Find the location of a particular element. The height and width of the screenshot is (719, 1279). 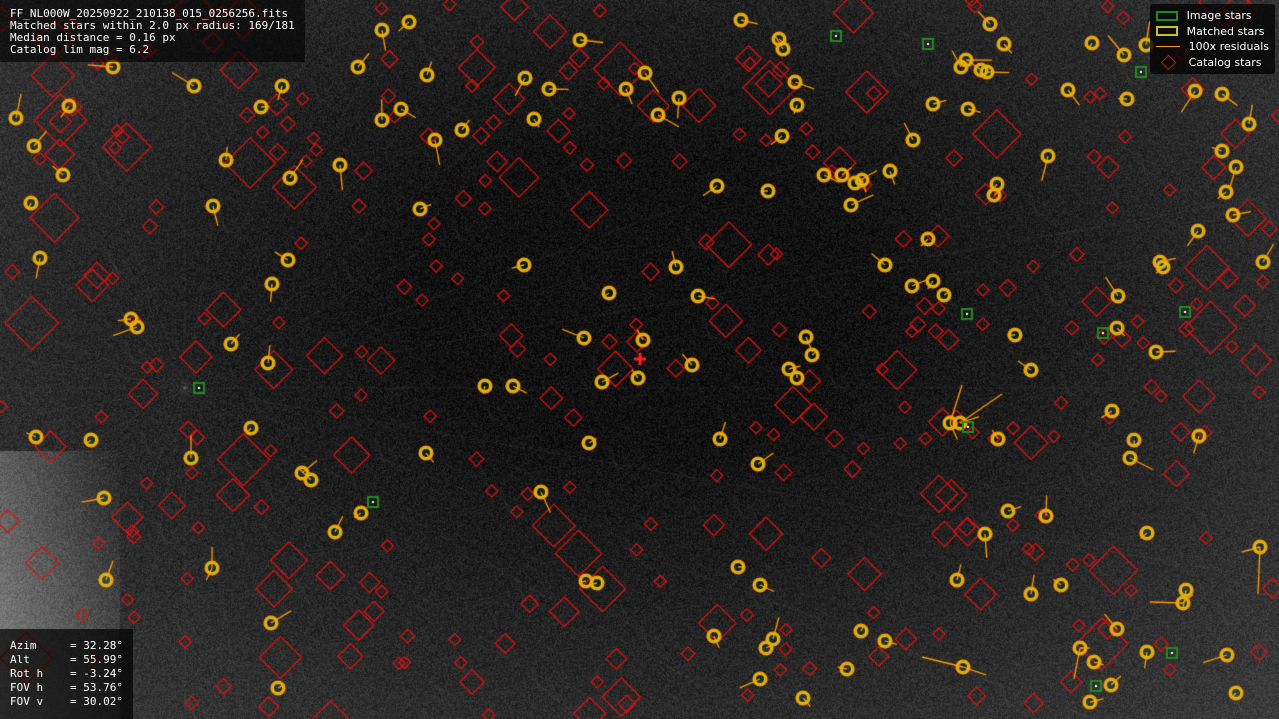

red-diamond-icon is located at coordinates (1168, 62).